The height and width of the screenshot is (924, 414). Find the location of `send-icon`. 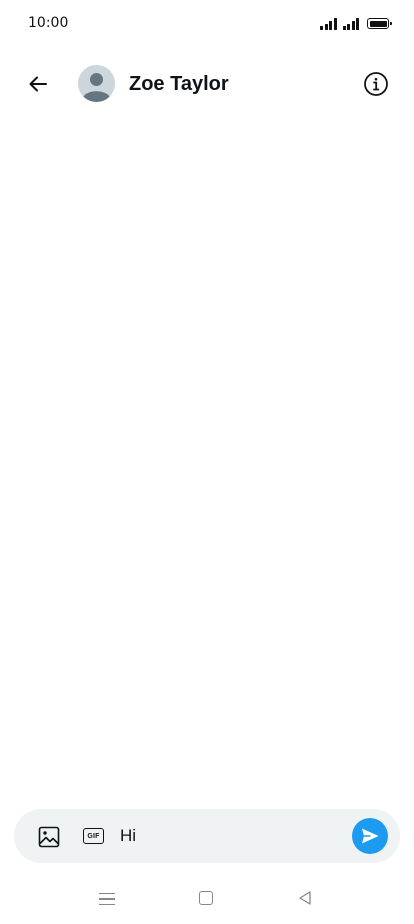

send-icon is located at coordinates (370, 836).